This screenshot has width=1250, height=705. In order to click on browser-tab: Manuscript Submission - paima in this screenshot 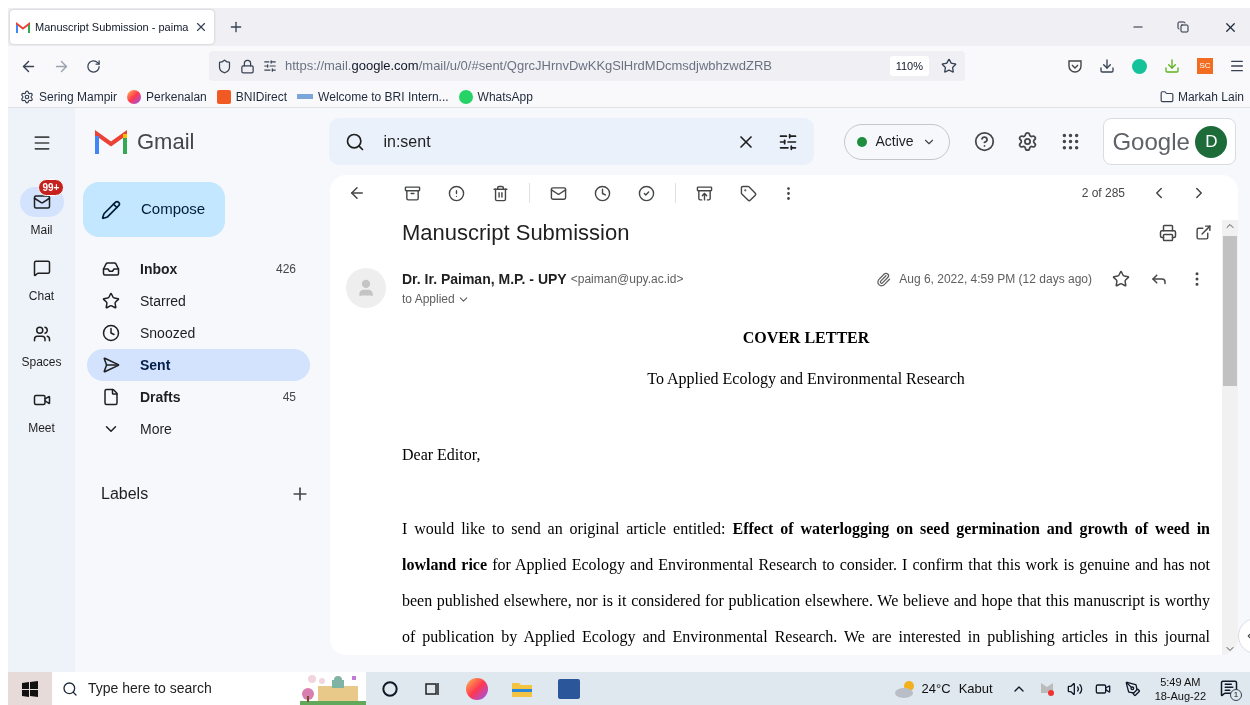, I will do `click(112, 27)`.